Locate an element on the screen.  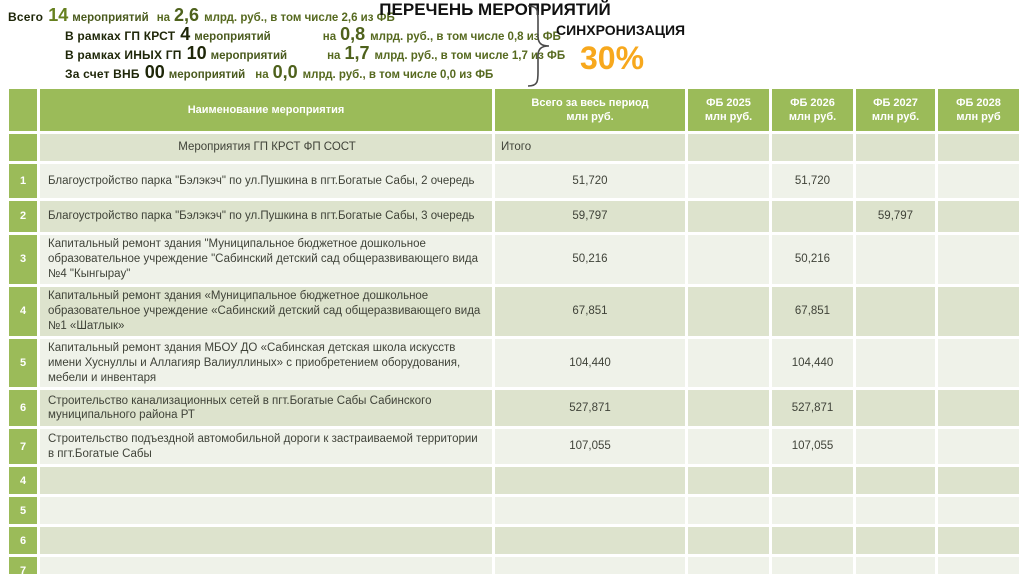
row-total: 527,871 is located at coordinates (590, 408).